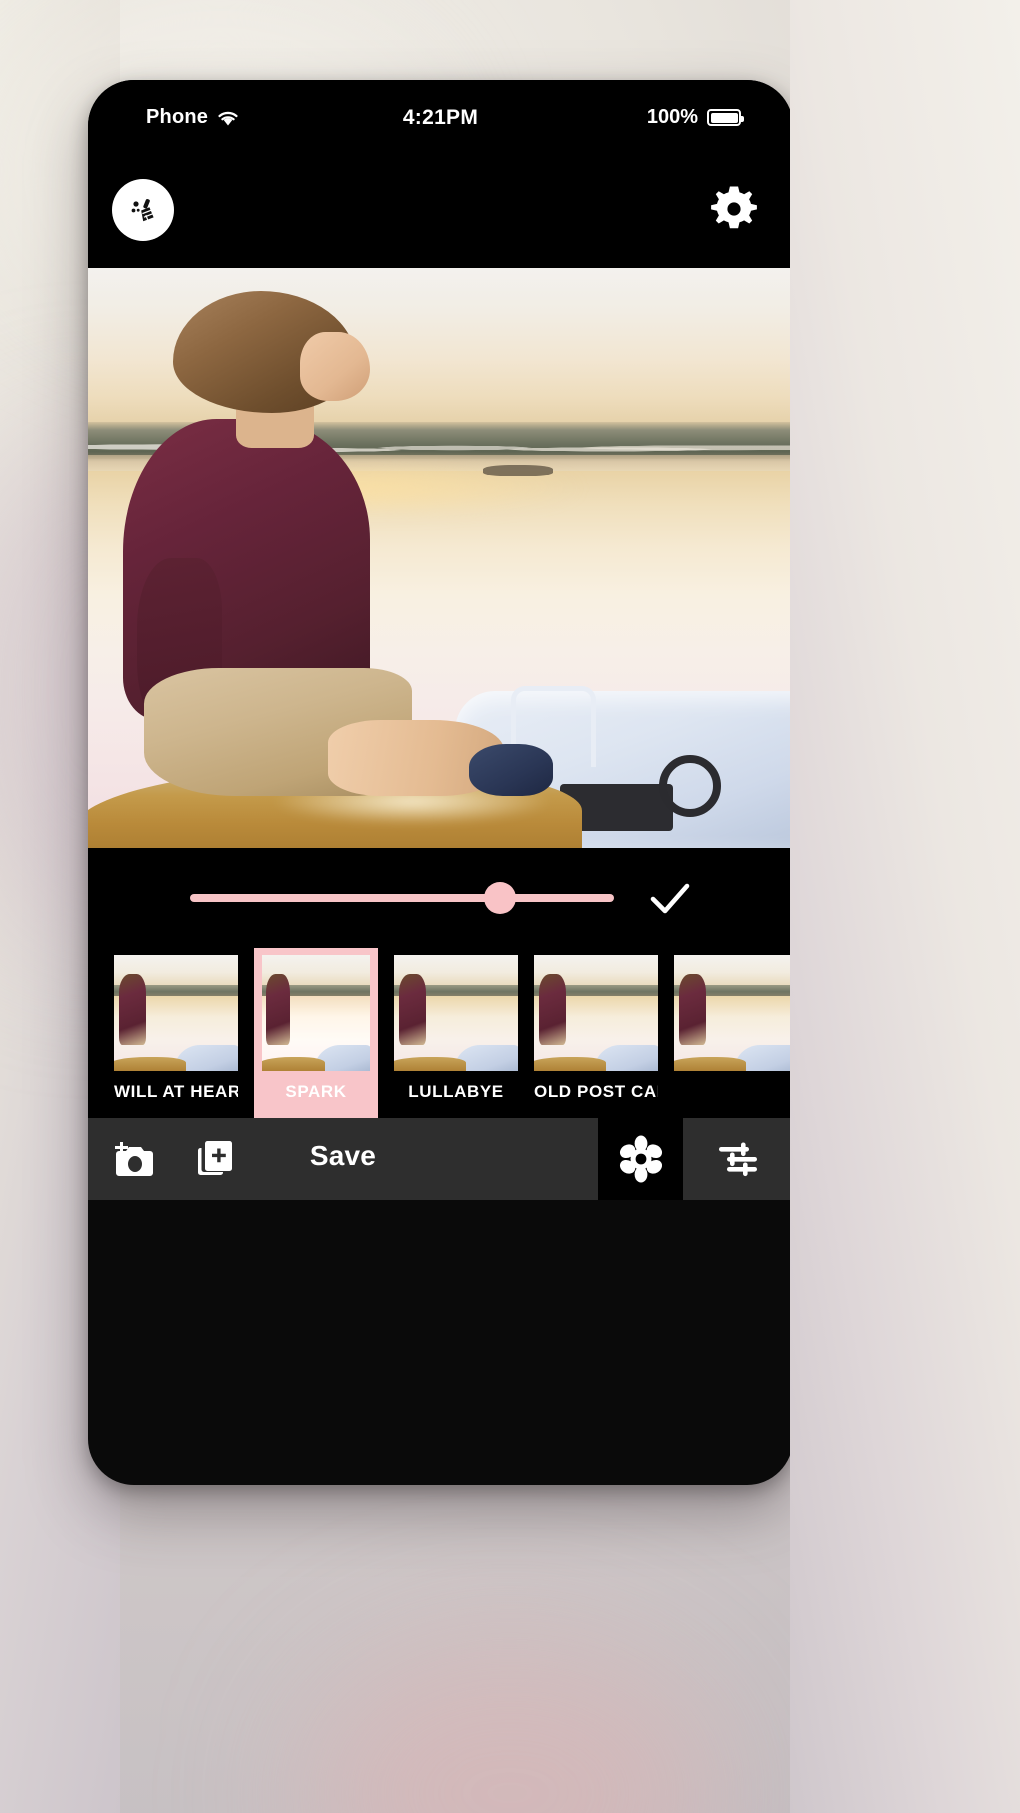 Image resolution: width=1020 pixels, height=1813 pixels. I want to click on filter-intensity-slider, so click(402, 898).